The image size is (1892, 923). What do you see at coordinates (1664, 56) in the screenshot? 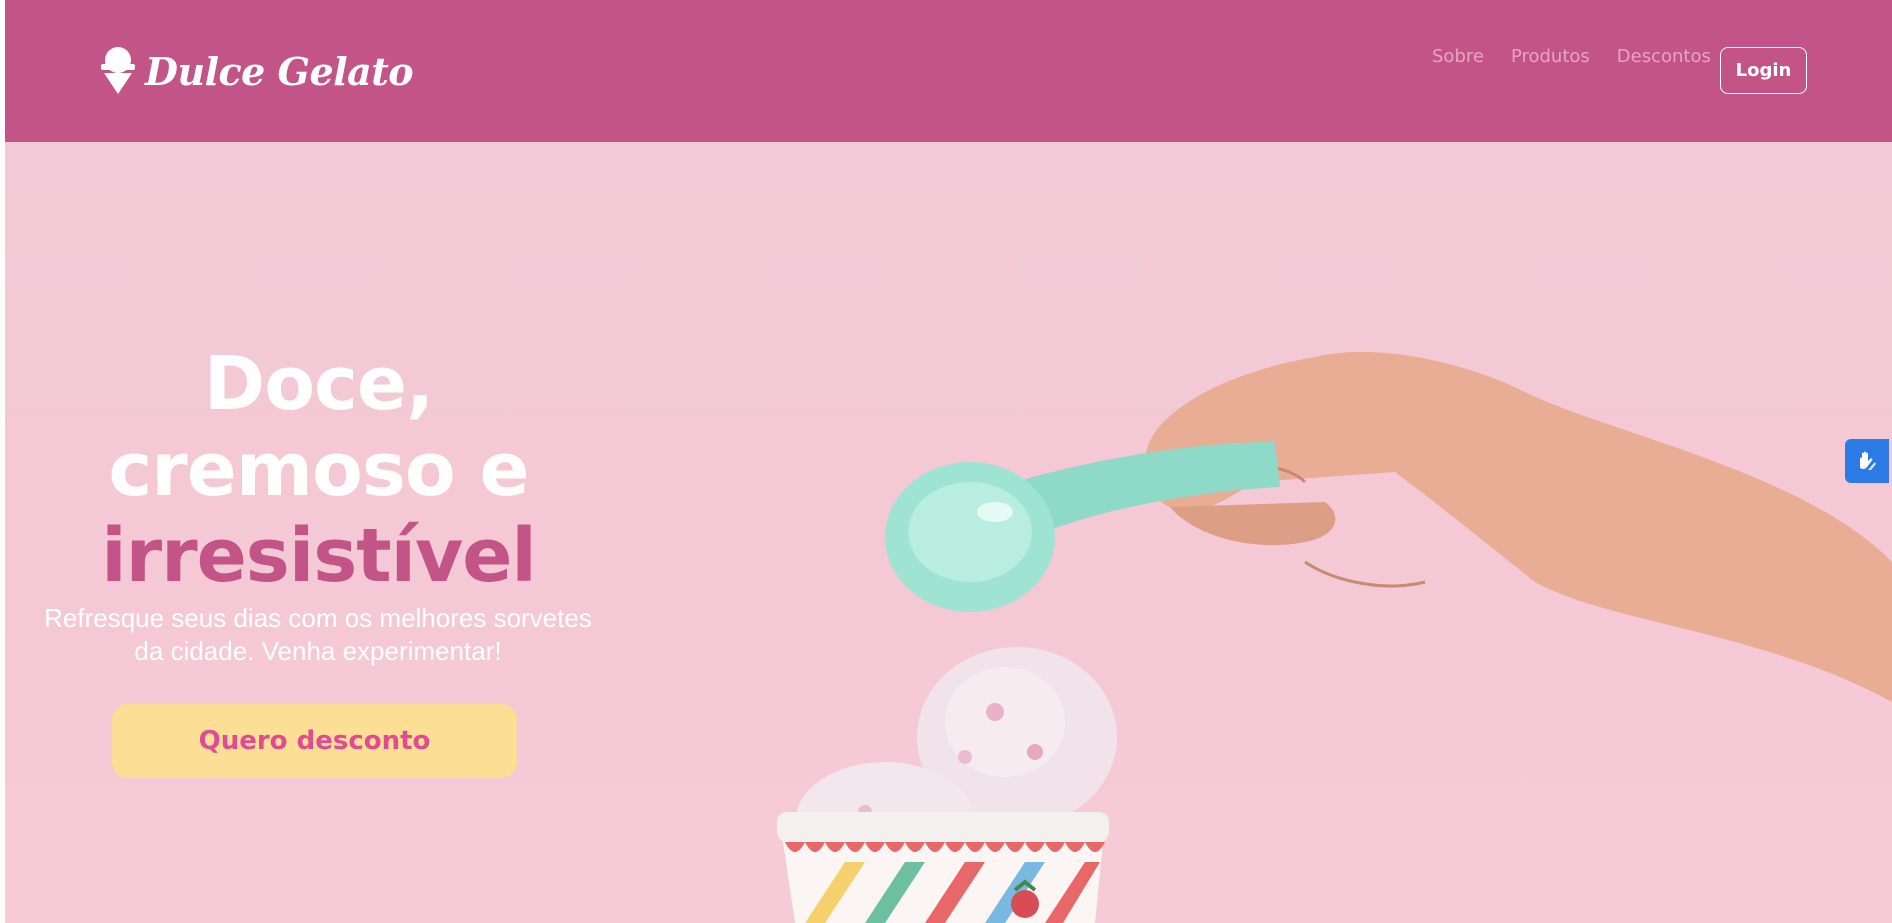
I see `nav-link-descontos: Descontos` at bounding box center [1664, 56].